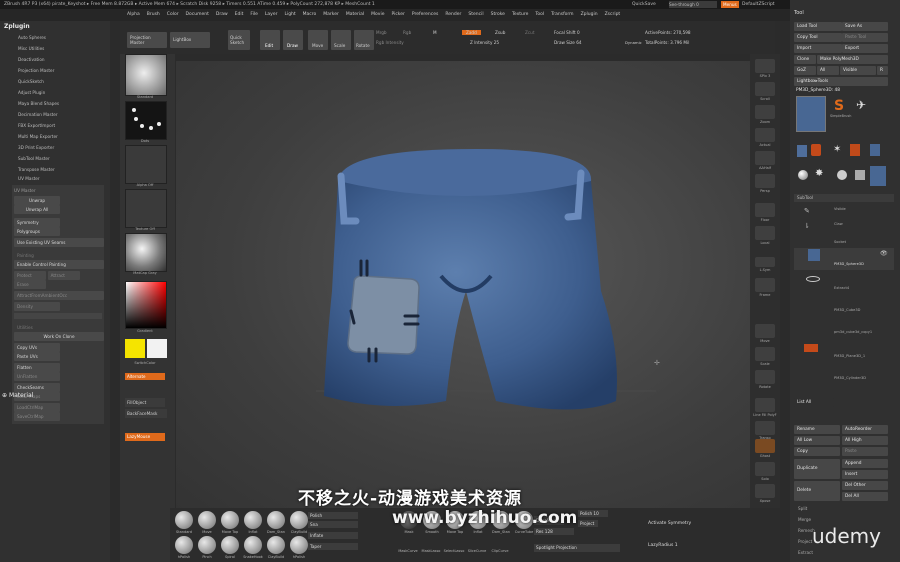  Describe the element at coordinates (554, 531) in the screenshot. I see `resolution-slider: Res 128` at that location.